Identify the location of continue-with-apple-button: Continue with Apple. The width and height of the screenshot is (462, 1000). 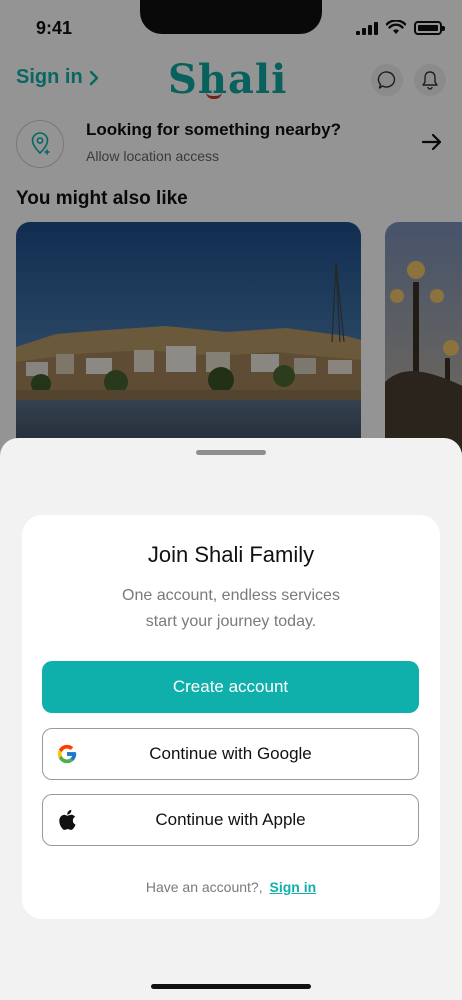
(230, 820).